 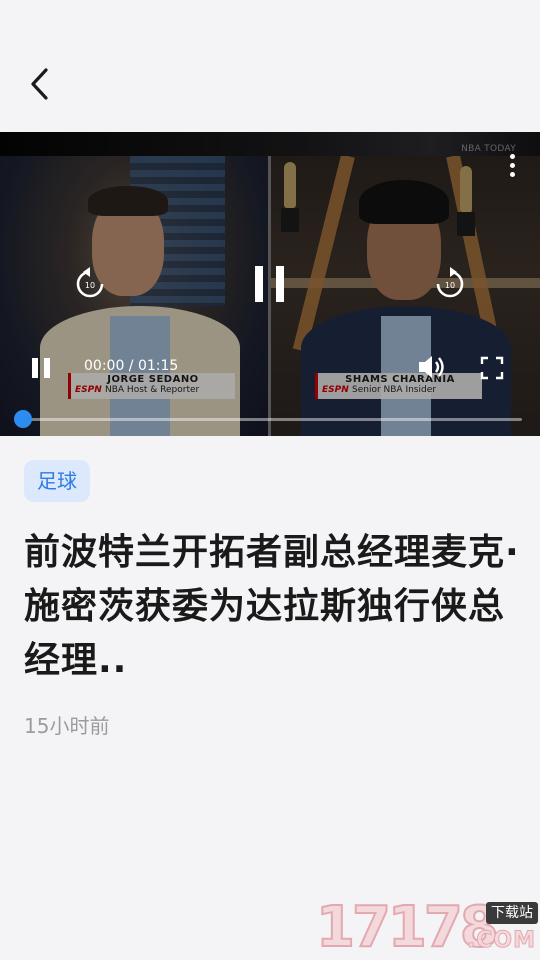 I want to click on publish-time: 15小时前, so click(x=67, y=726).